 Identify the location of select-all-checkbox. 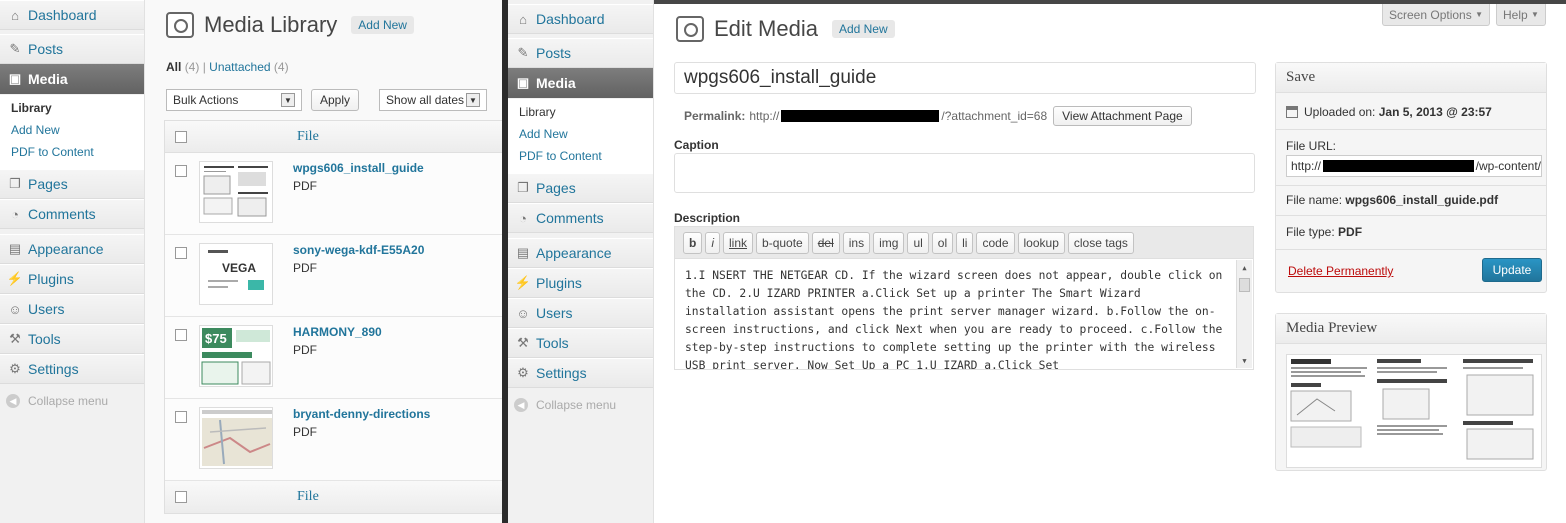
(181, 136).